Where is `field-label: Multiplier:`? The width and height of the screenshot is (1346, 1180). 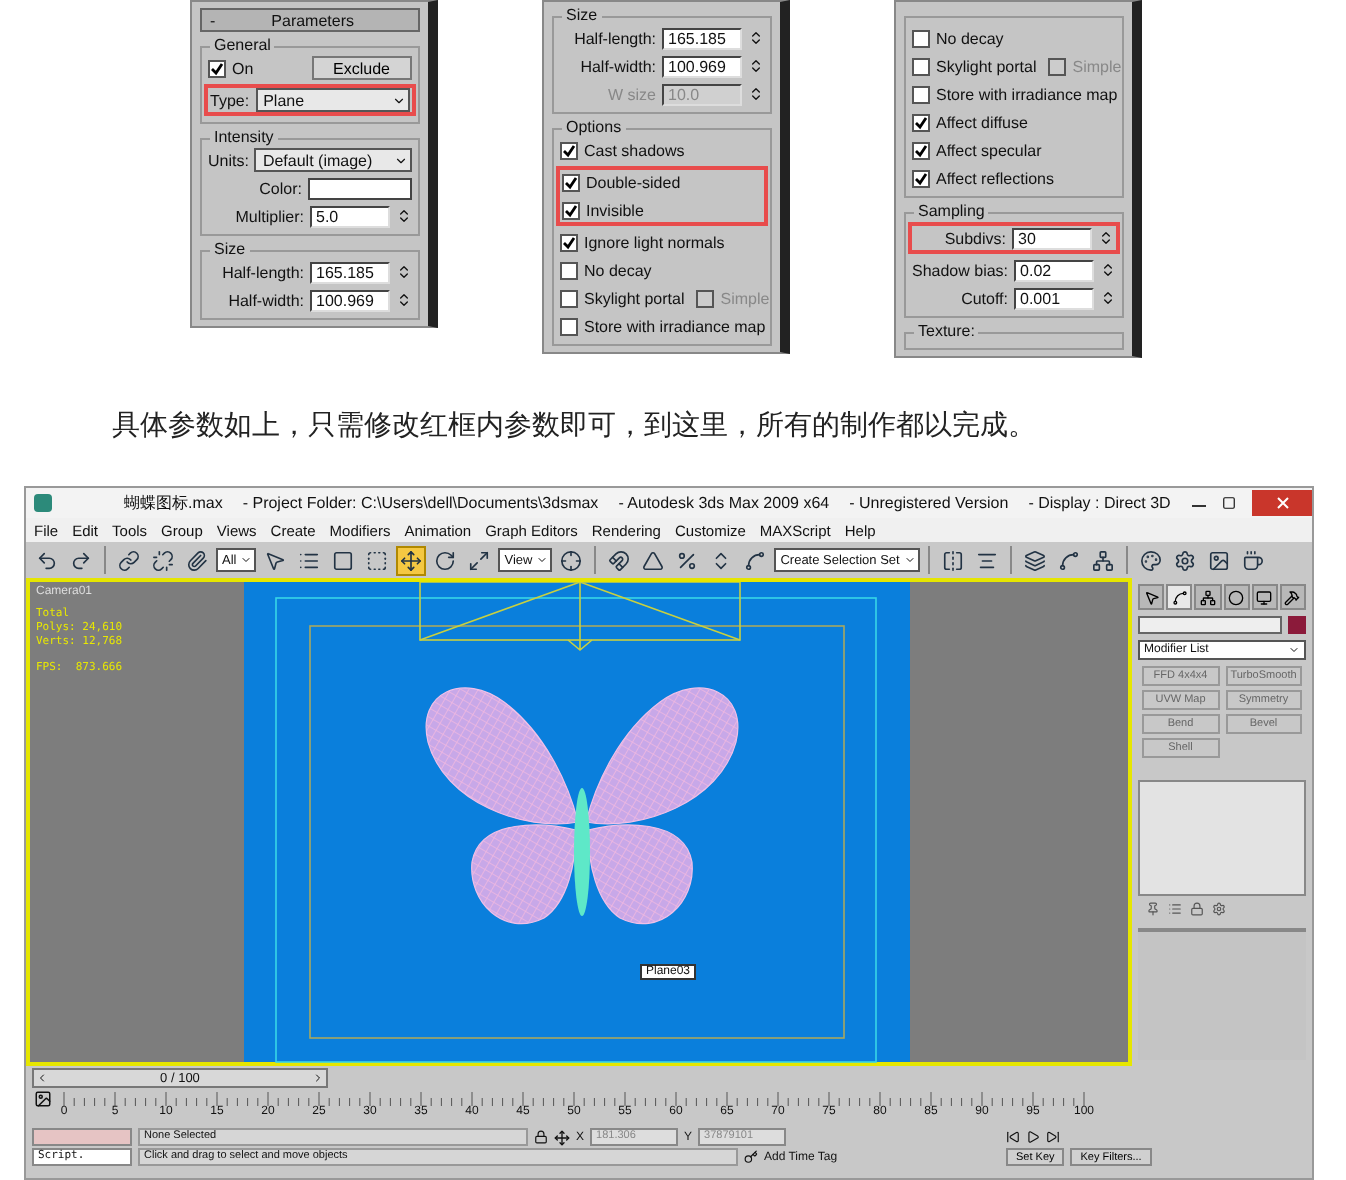
field-label: Multiplier: is located at coordinates (269, 216).